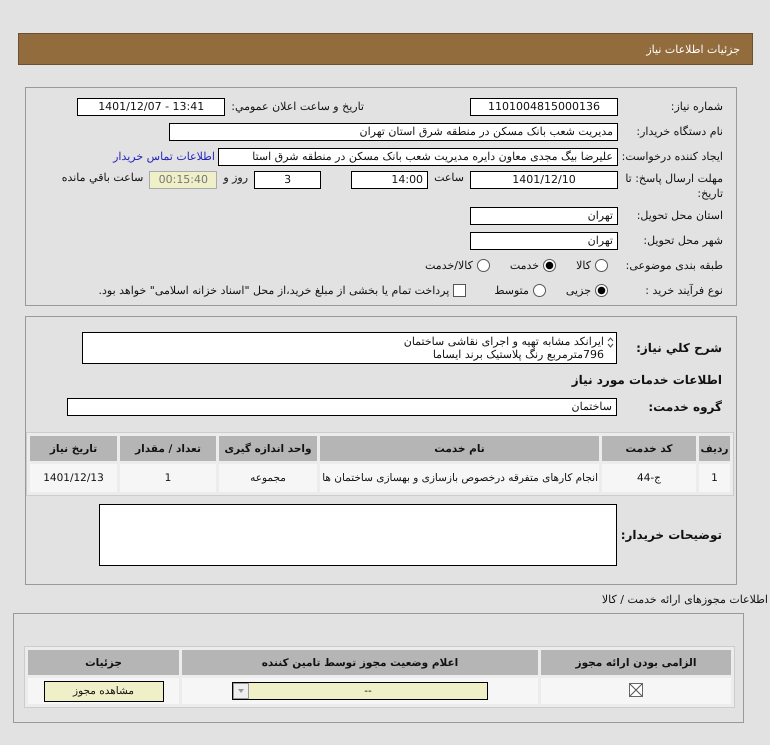 This screenshot has width=770, height=745. I want to click on column-header: الزامی بودن ارائه مجوز, so click(636, 662).